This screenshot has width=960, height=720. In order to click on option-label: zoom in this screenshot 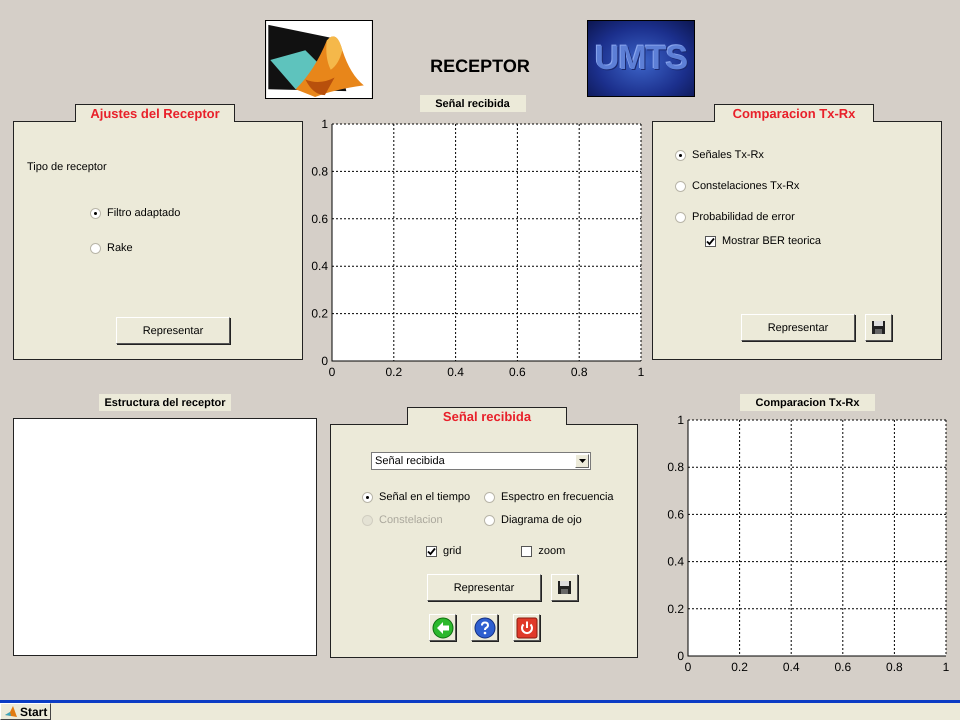, I will do `click(552, 551)`.